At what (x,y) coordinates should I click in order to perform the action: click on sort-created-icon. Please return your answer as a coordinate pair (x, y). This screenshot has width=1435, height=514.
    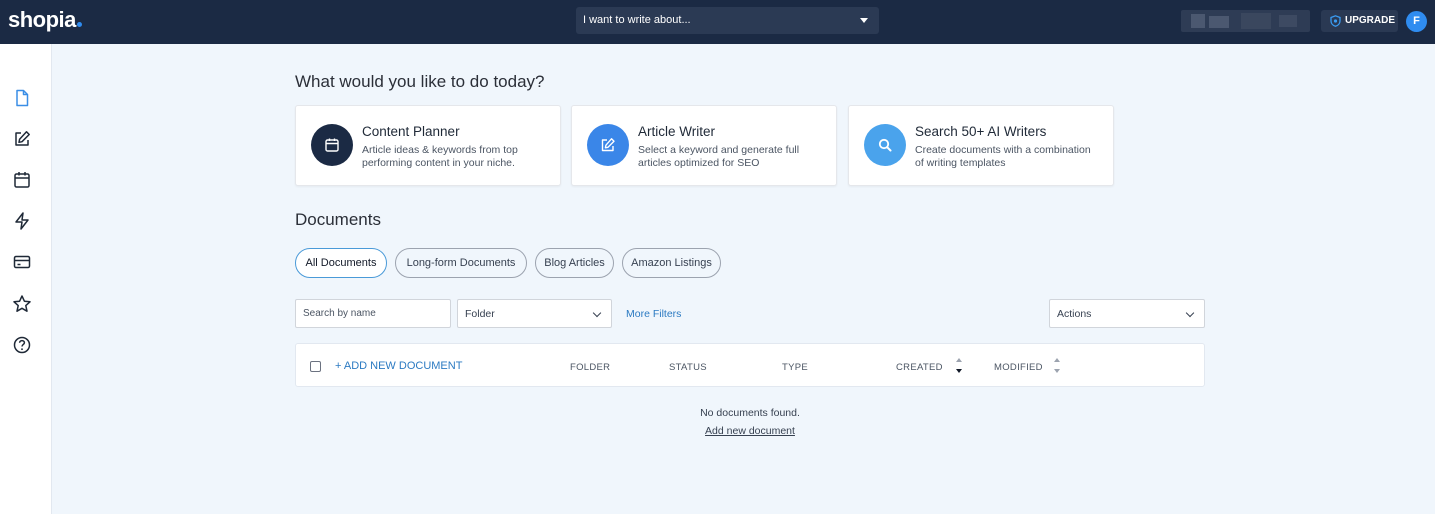
    Looking at the image, I should click on (960, 367).